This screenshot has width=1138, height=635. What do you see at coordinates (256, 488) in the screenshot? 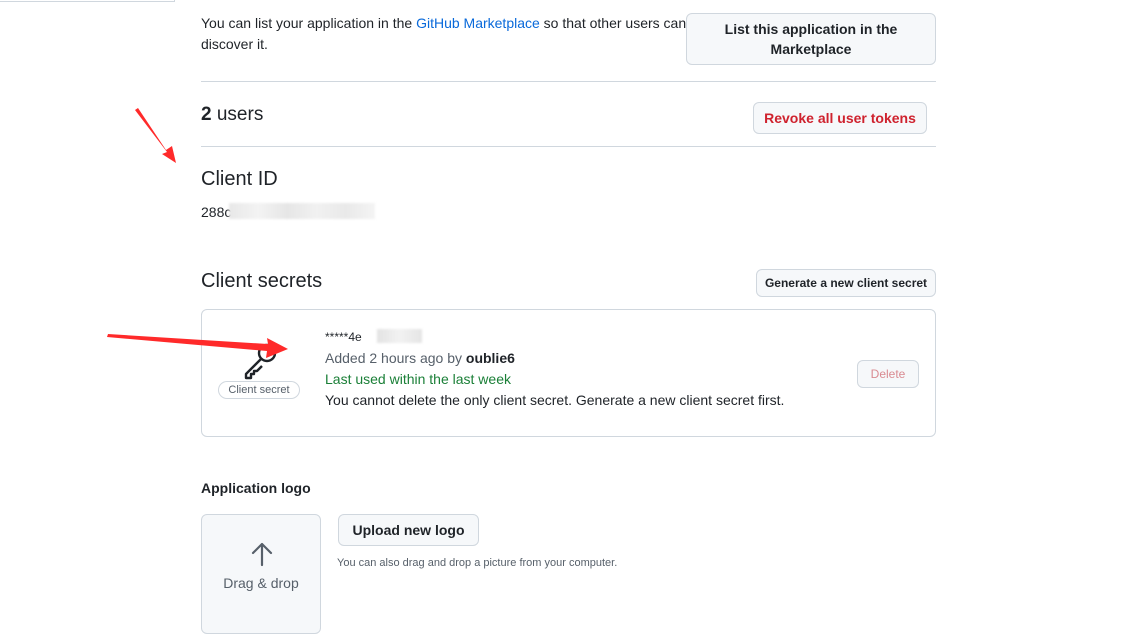
I see `application-logo-heading: Application logo` at bounding box center [256, 488].